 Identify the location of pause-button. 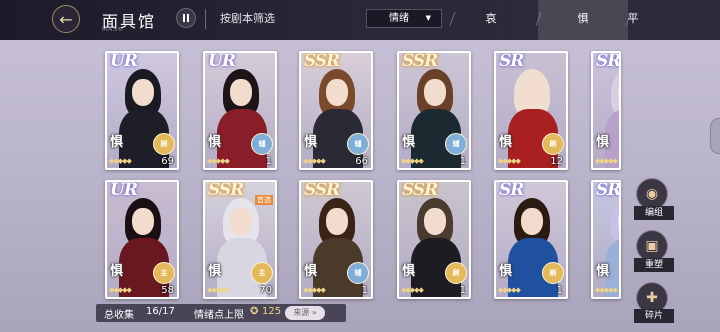
(186, 18).